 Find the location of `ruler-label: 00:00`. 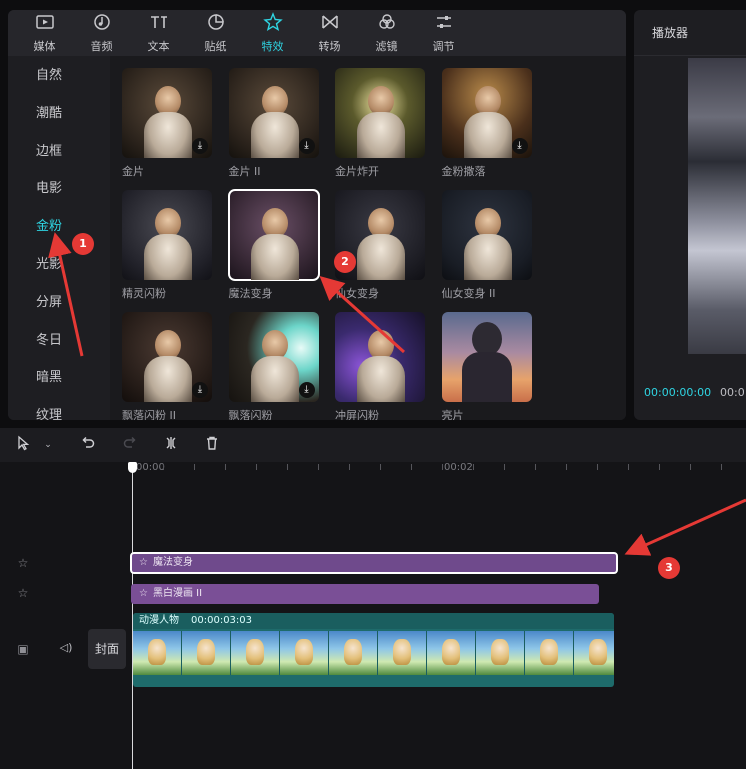

ruler-label: 00:00 is located at coordinates (150, 467).